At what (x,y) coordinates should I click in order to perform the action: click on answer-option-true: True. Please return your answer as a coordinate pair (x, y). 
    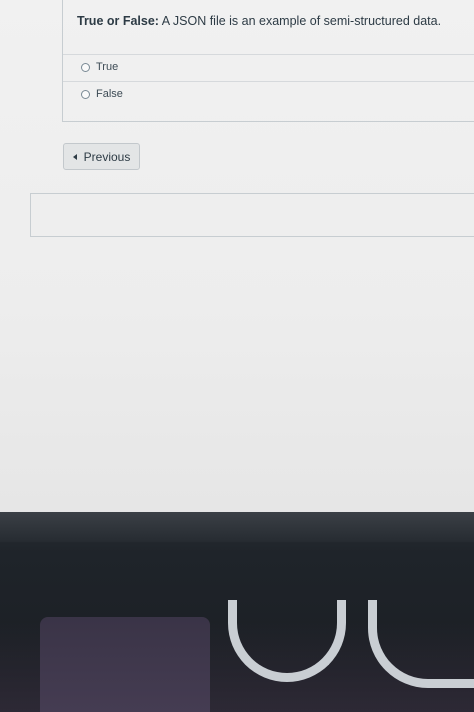
    Looking at the image, I should click on (99, 67).